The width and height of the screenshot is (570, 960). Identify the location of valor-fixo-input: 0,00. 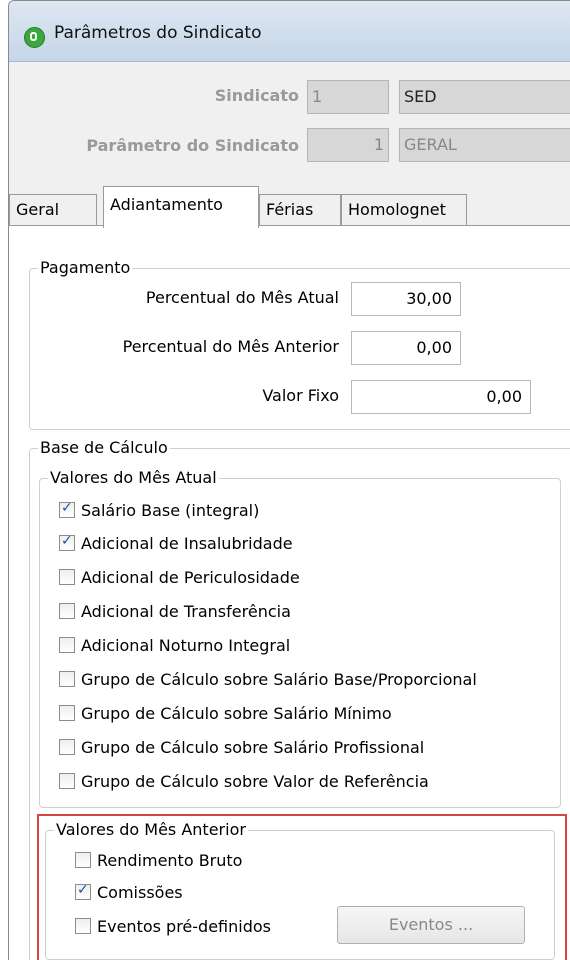
(441, 397).